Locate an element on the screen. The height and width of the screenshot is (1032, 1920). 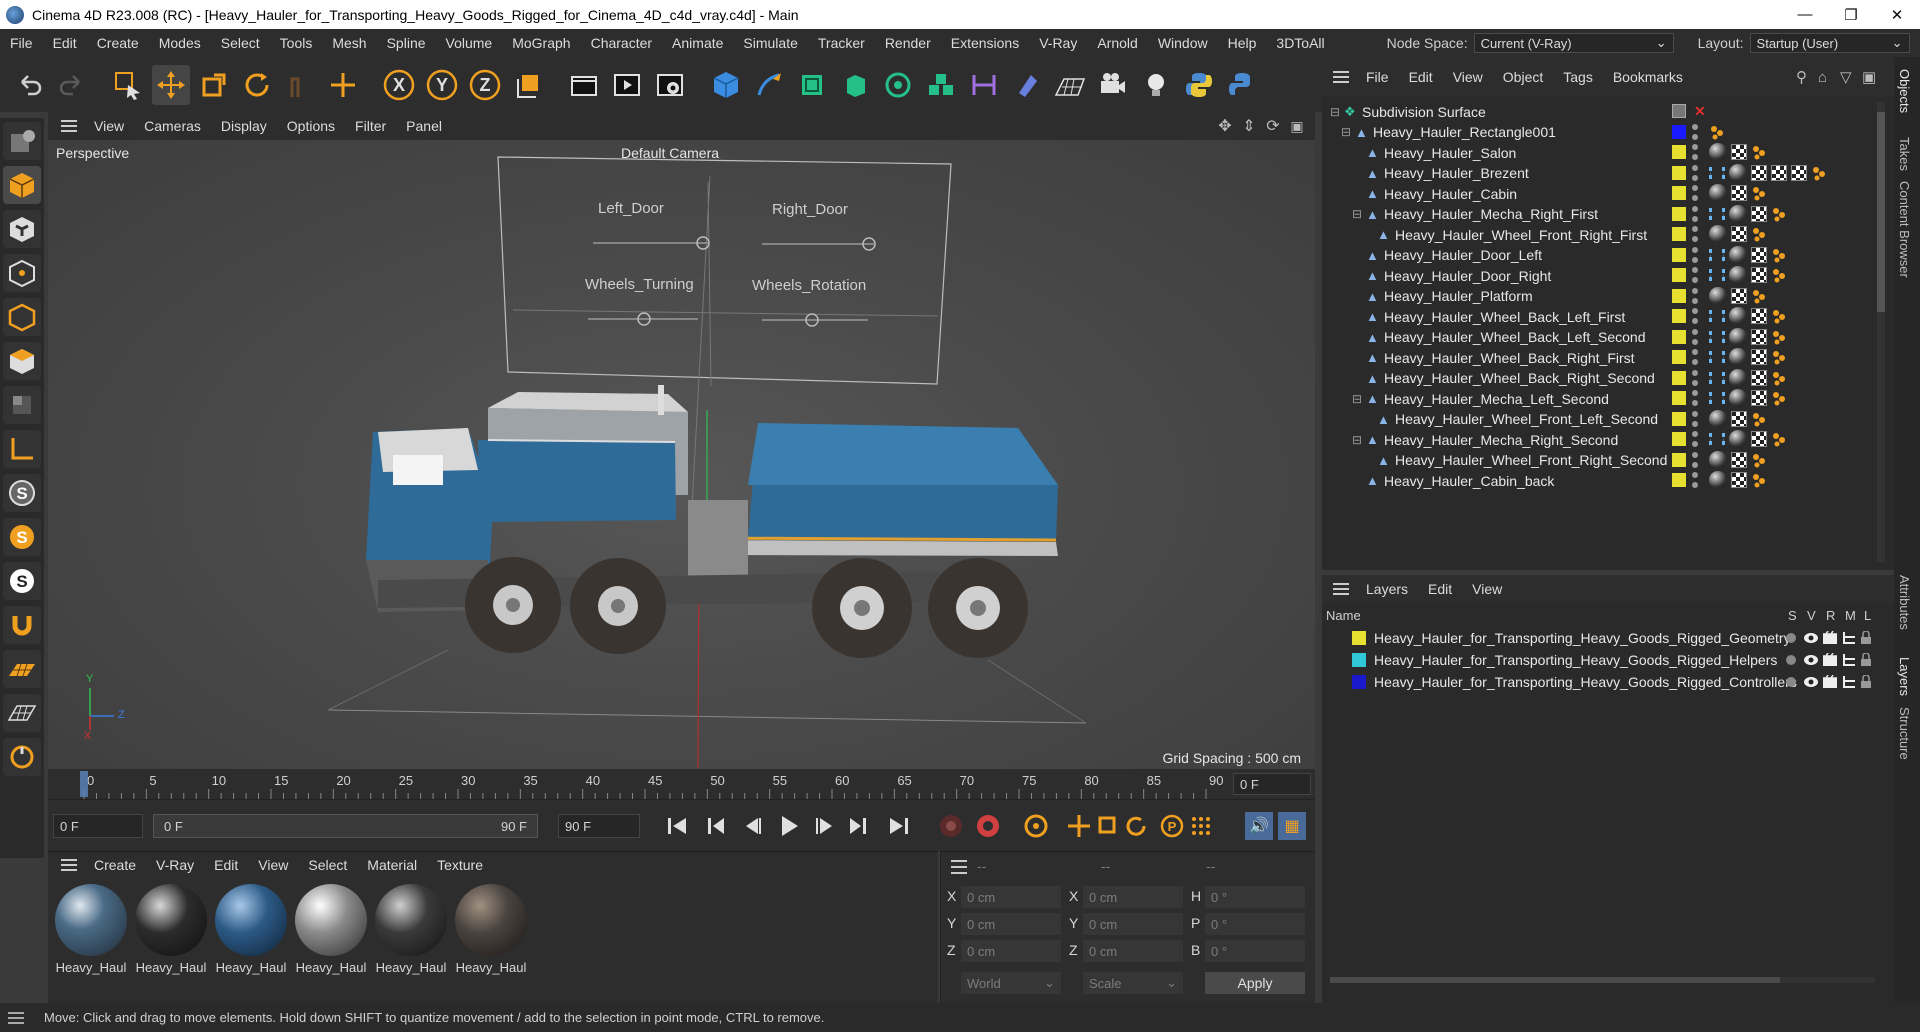
bend-deformer-icon is located at coordinates (984, 85).